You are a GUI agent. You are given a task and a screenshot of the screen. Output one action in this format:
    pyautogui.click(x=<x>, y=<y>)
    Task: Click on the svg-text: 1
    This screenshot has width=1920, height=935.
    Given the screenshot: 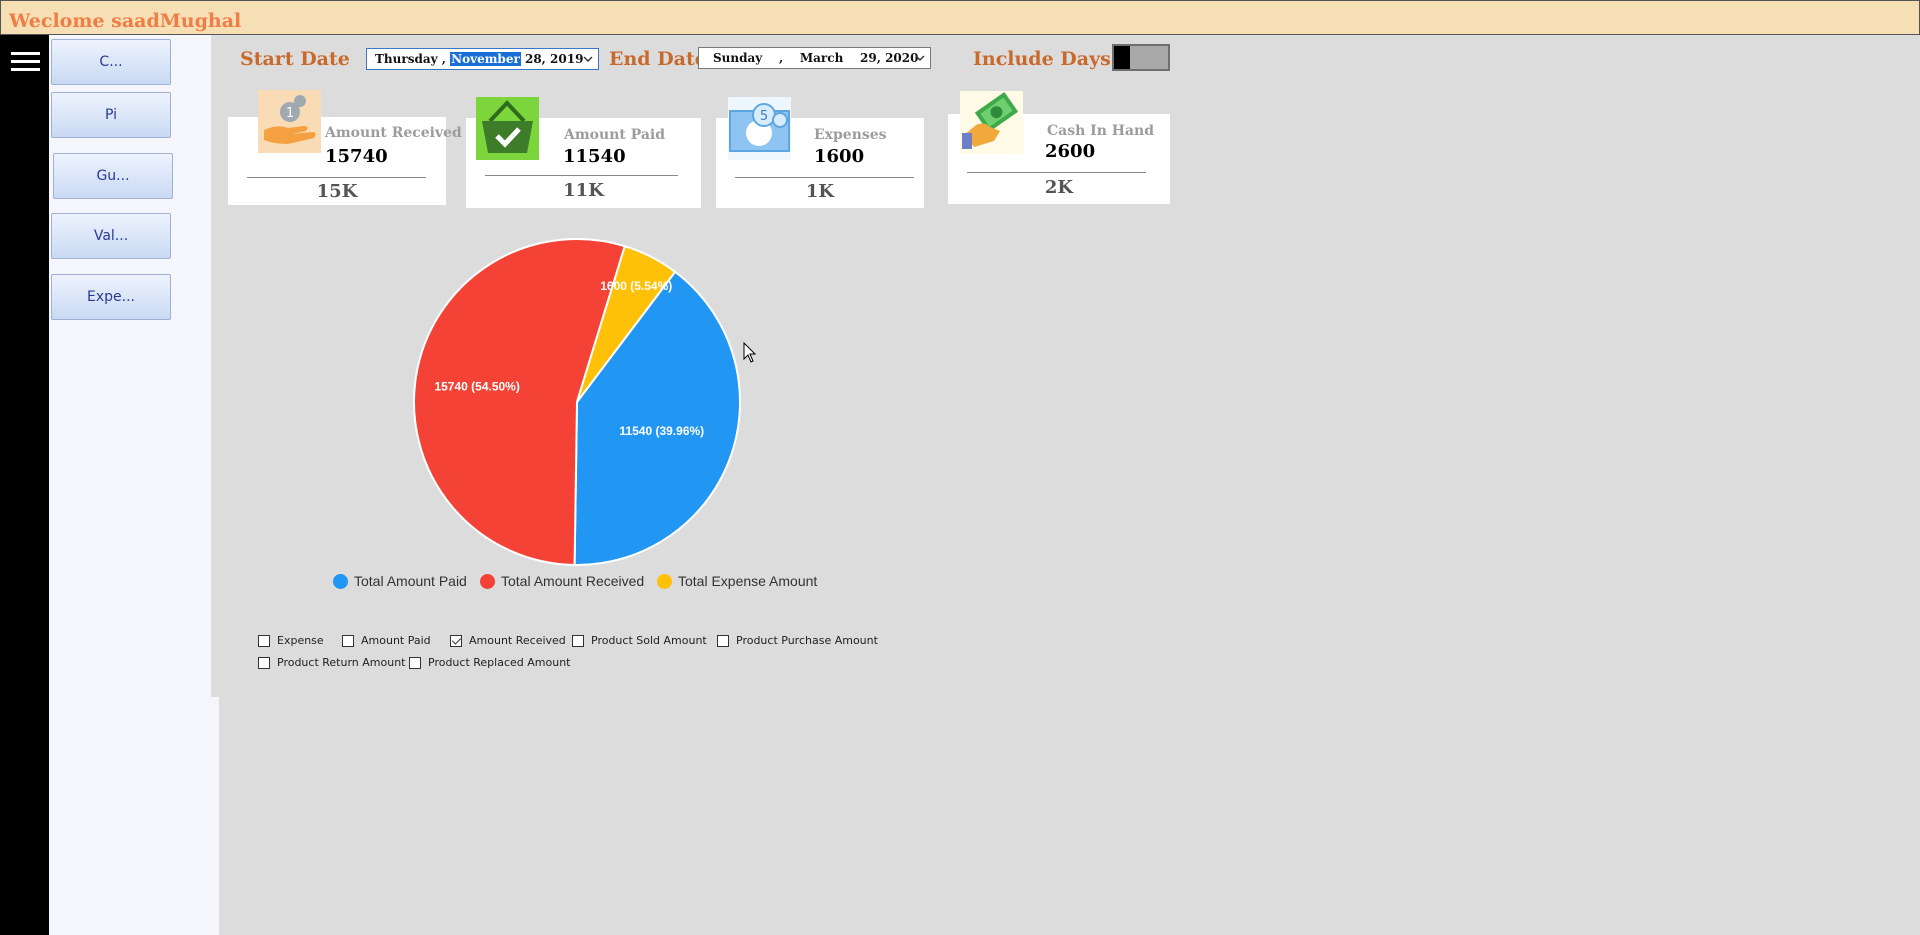 What is the action you would take?
    pyautogui.click(x=290, y=113)
    